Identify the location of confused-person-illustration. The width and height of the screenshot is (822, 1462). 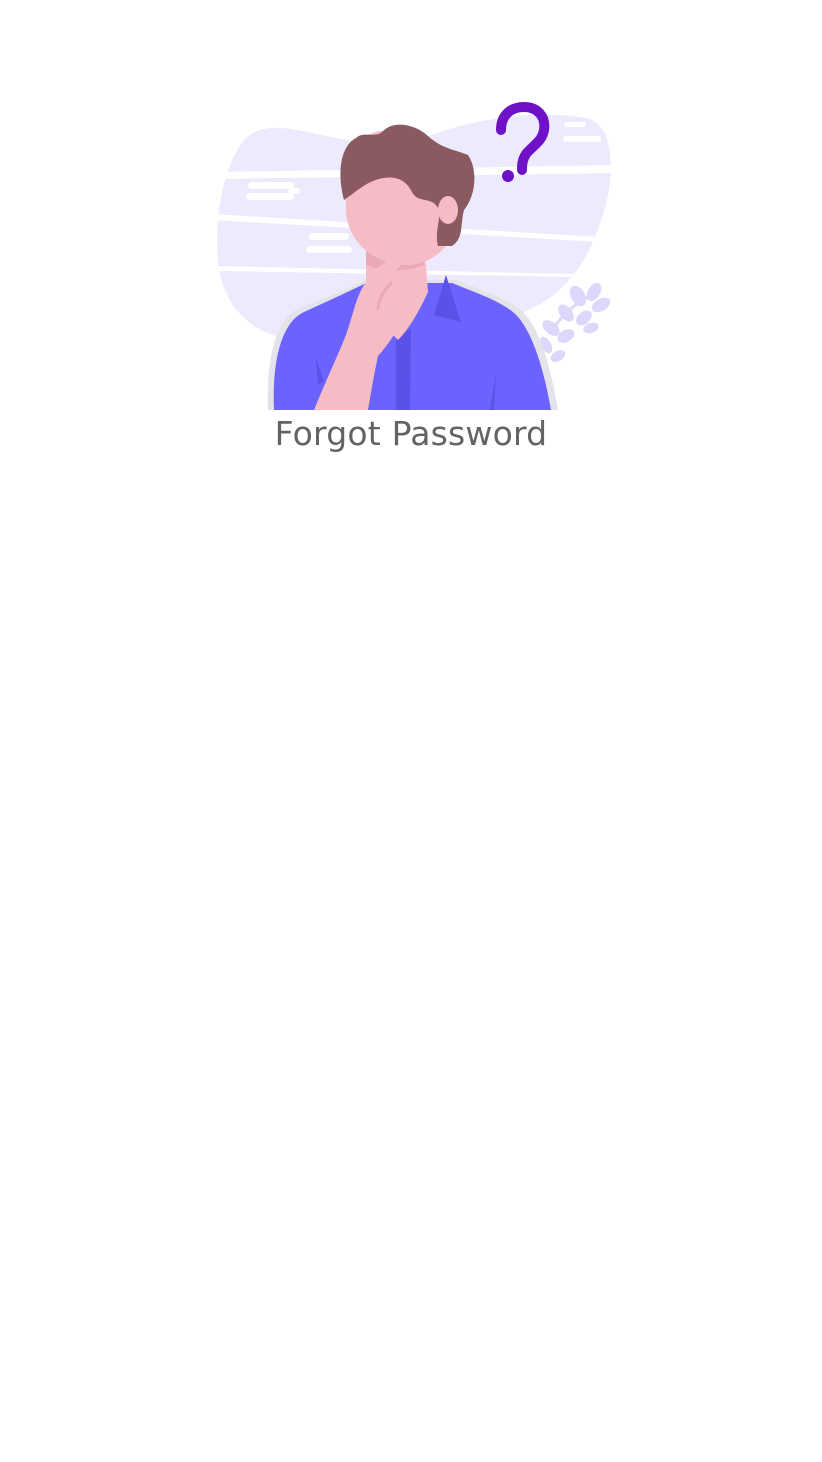
(411, 255).